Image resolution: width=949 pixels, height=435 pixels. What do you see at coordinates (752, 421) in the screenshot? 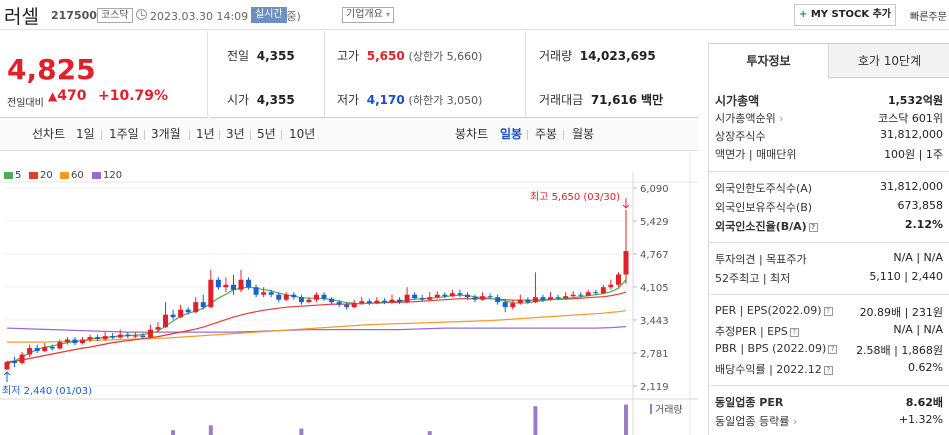
I see `sector-change-label-text: 동일업종 등락률` at bounding box center [752, 421].